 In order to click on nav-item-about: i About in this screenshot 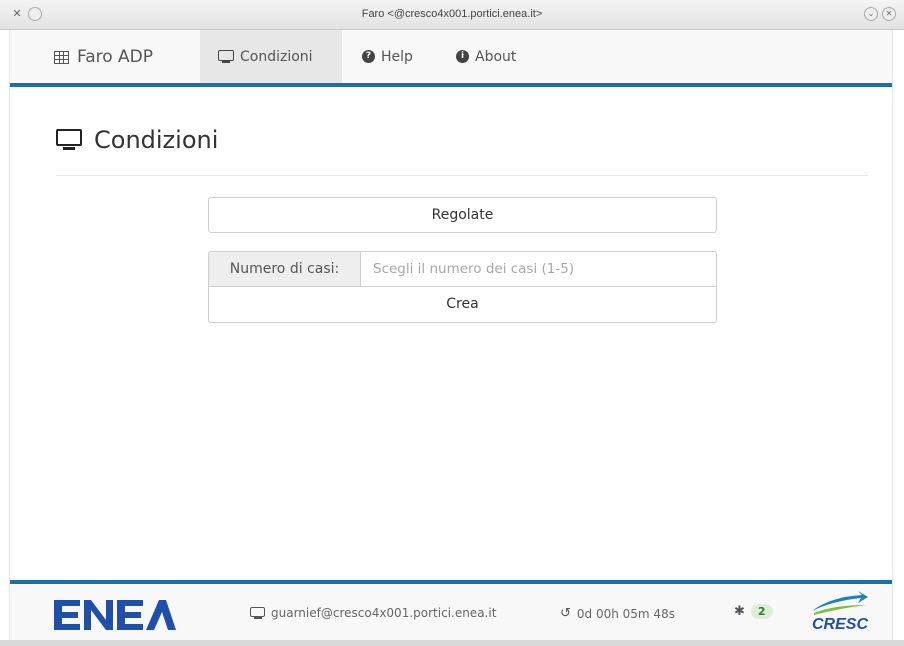, I will do `click(486, 56)`.